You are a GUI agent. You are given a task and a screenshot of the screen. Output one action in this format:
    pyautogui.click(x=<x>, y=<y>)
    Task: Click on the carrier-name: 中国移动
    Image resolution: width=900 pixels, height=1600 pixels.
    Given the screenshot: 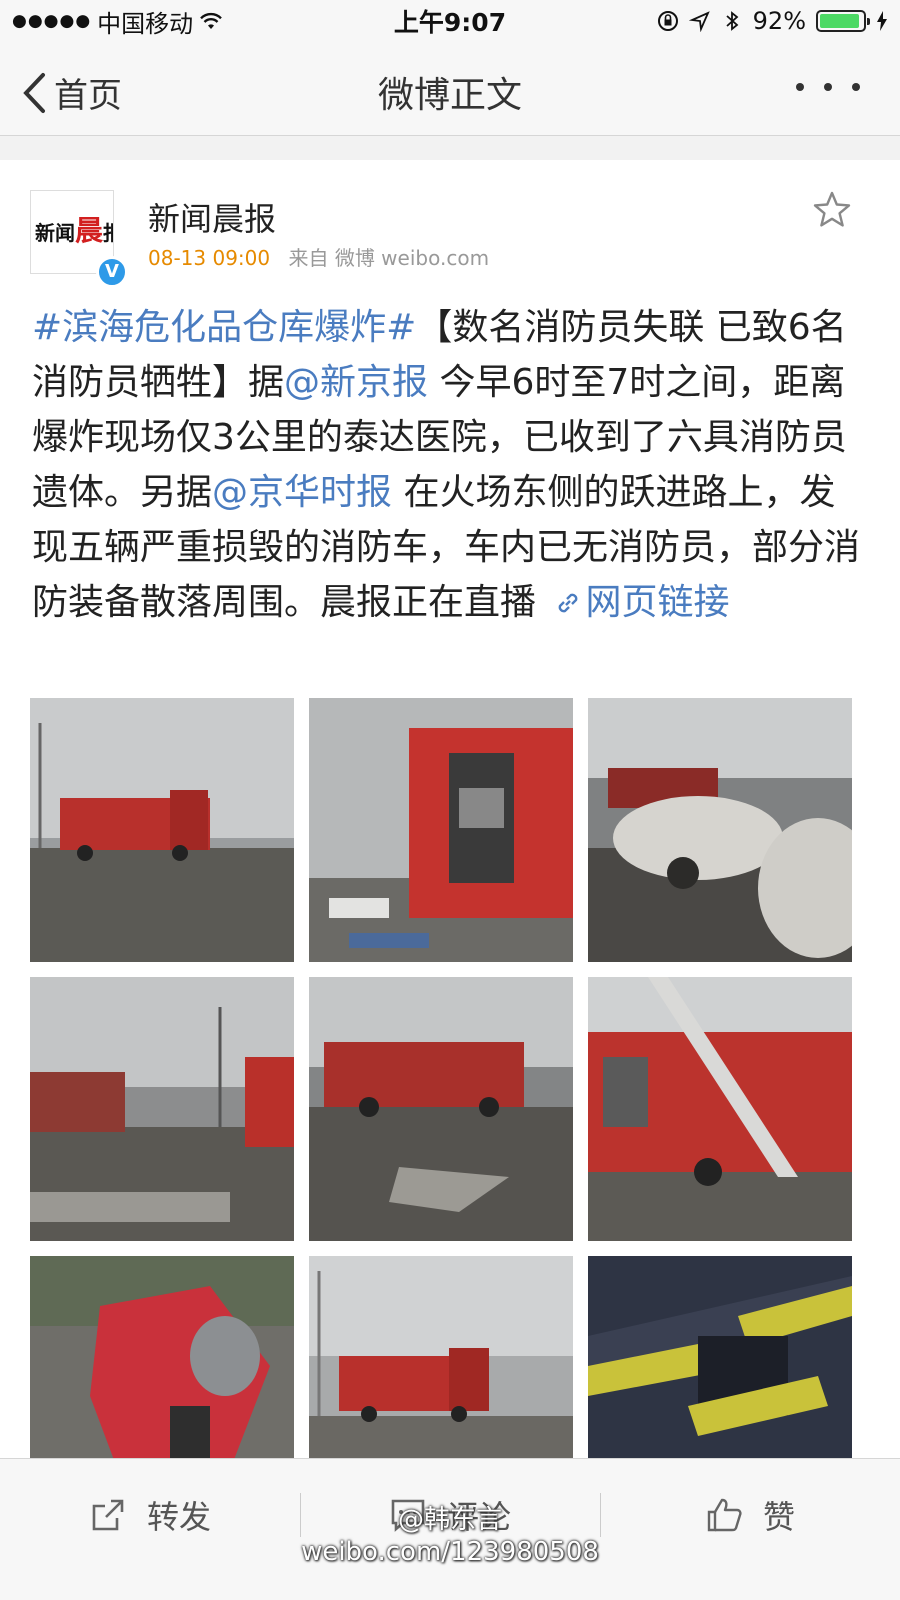 What is the action you would take?
    pyautogui.click(x=145, y=23)
    